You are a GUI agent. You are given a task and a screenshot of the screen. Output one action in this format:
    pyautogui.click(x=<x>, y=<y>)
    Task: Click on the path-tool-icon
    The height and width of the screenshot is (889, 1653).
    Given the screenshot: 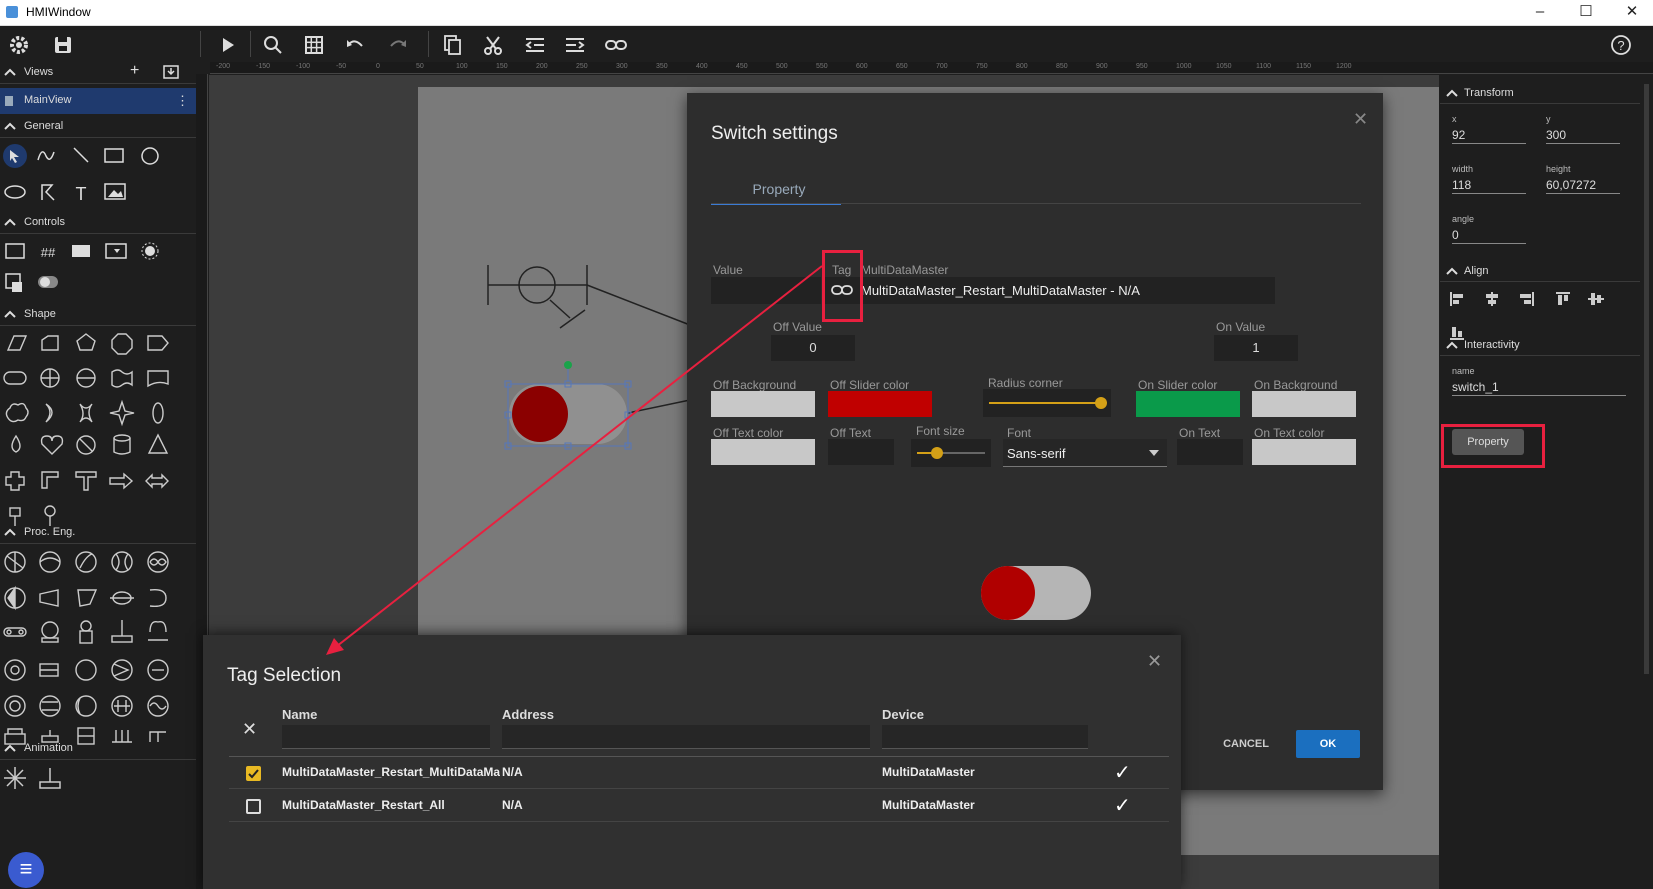 What is the action you would take?
    pyautogui.click(x=48, y=192)
    